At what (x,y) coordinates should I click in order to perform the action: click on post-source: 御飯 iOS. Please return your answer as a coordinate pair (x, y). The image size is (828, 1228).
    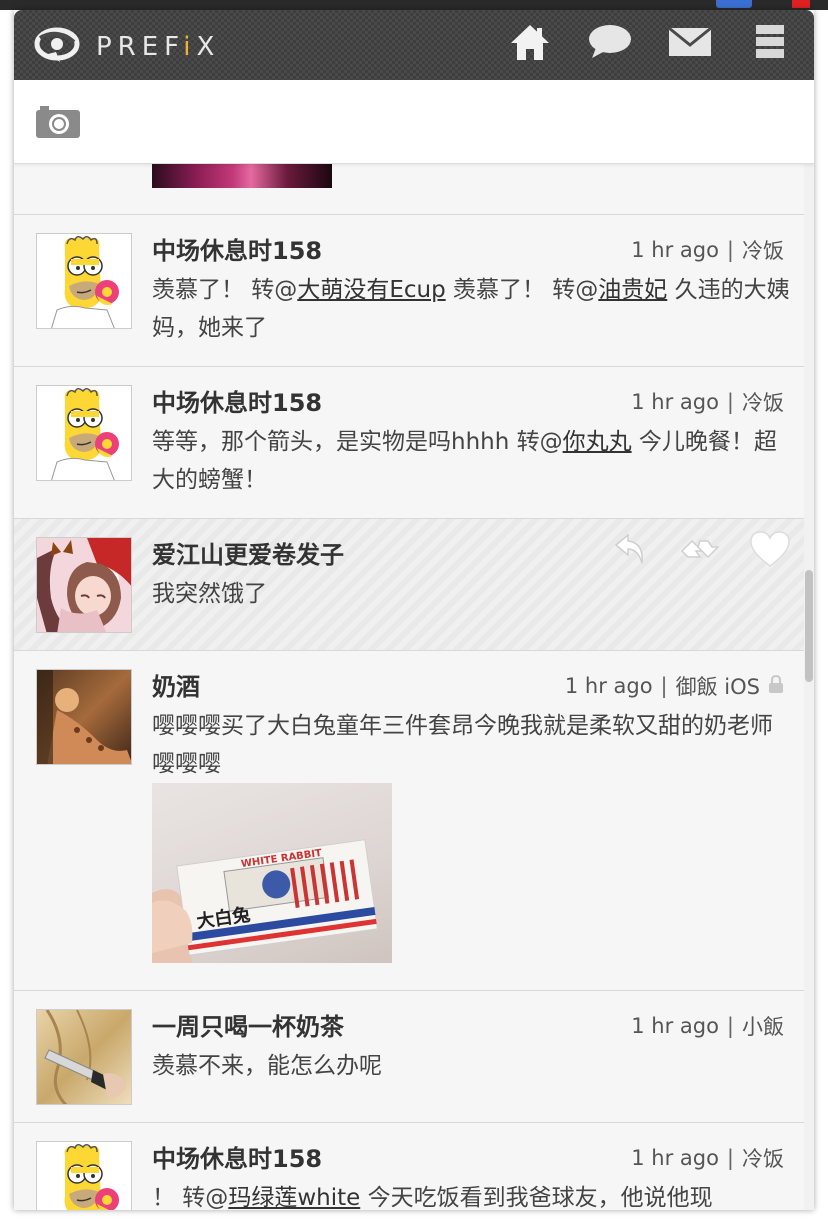
    Looking at the image, I should click on (717, 687).